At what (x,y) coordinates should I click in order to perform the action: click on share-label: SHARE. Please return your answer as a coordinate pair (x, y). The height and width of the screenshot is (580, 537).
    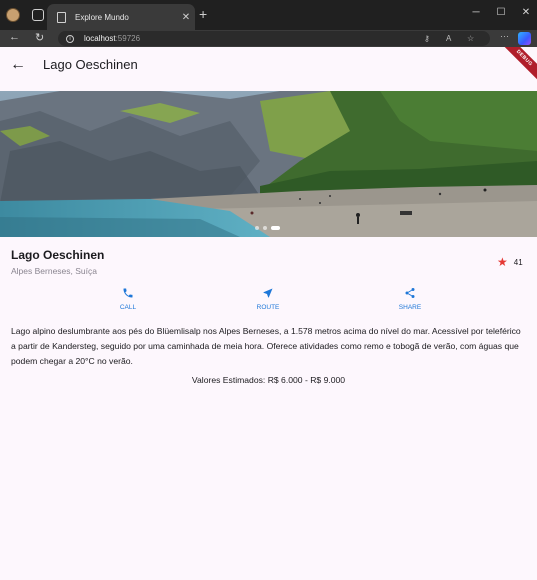
    Looking at the image, I should click on (410, 307).